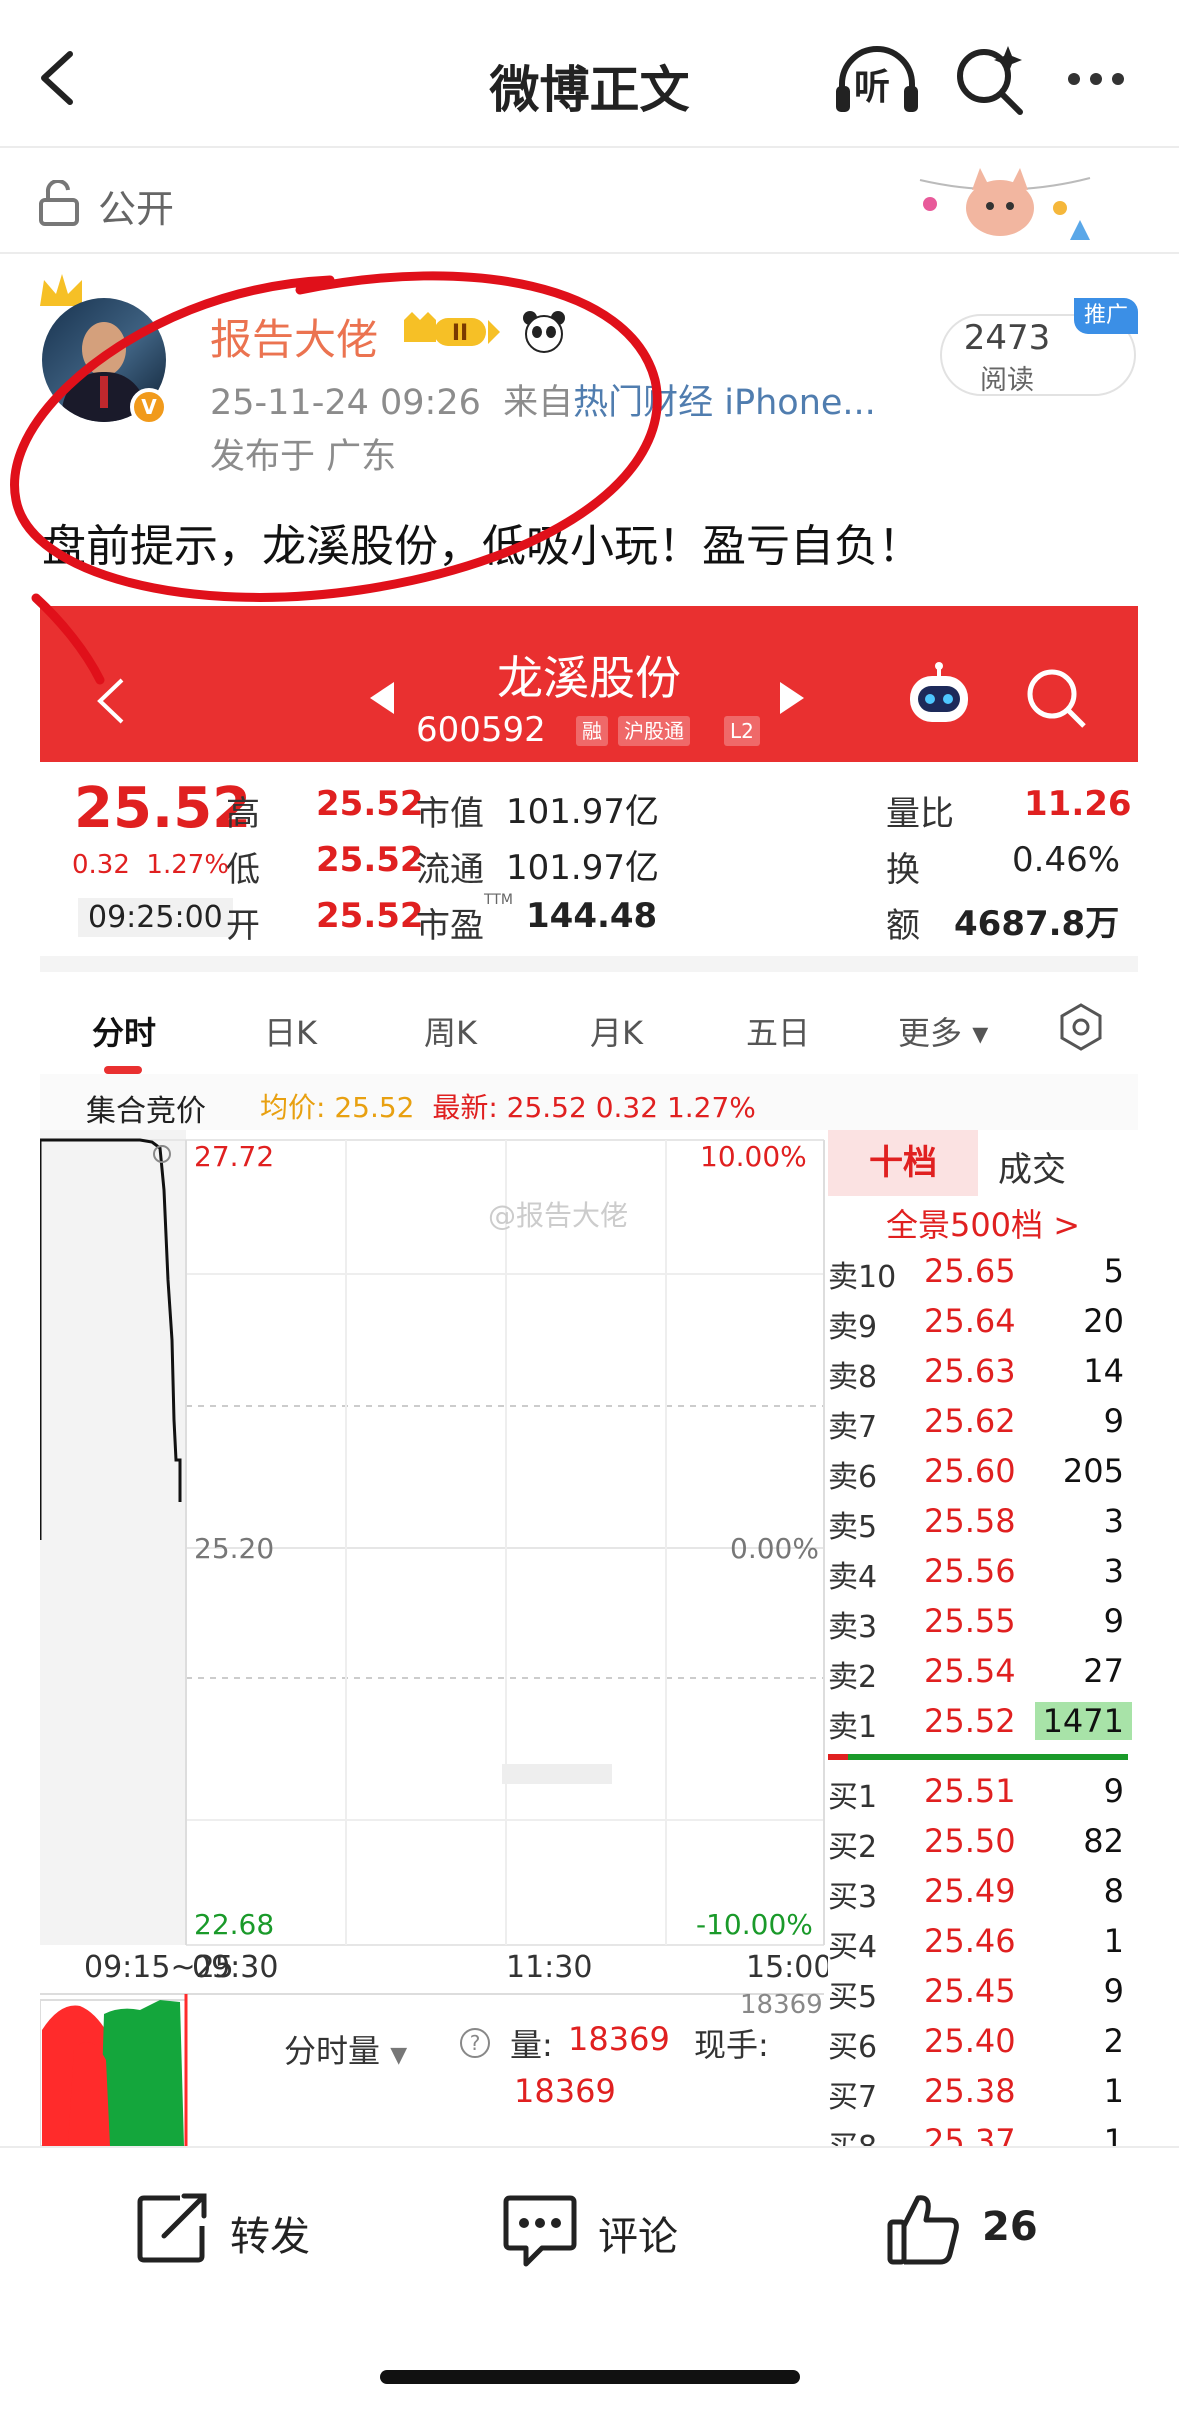 The width and height of the screenshot is (1179, 2409). I want to click on stat-label: 低, so click(243, 870).